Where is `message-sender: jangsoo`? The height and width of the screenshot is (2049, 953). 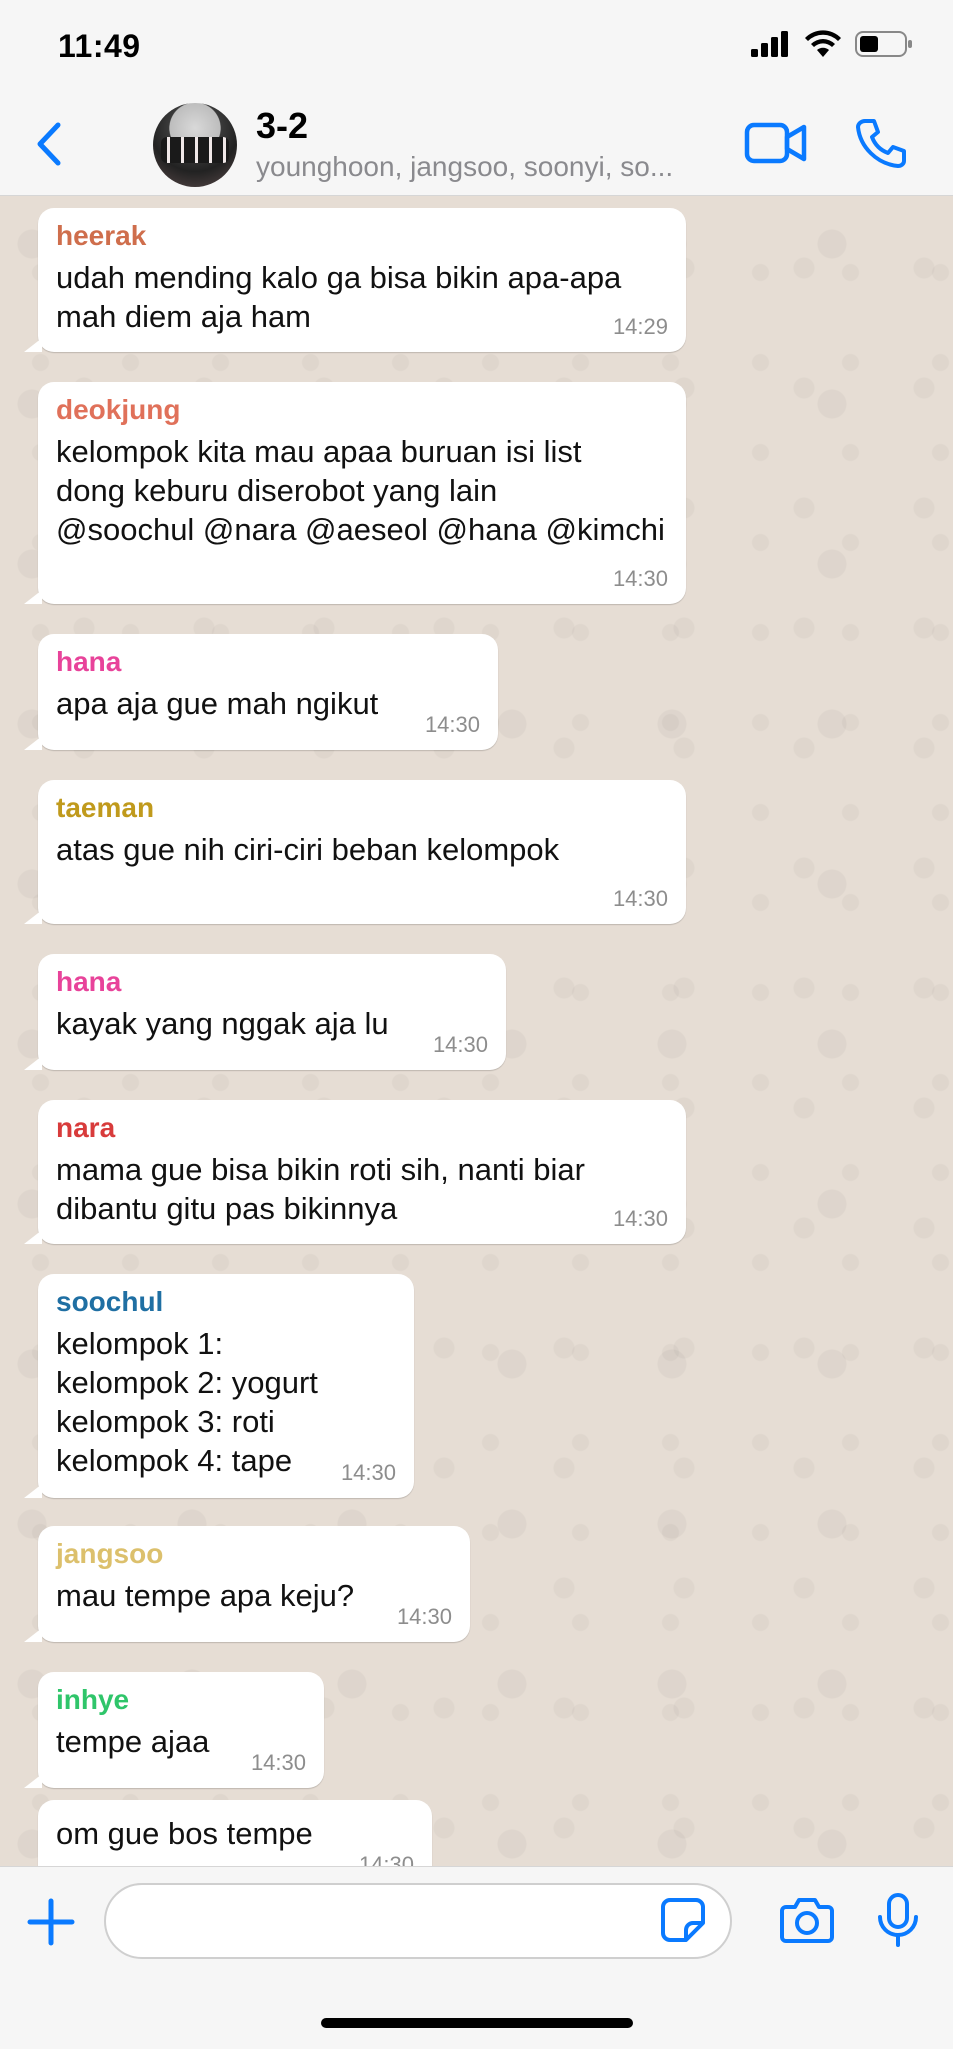
message-sender: jangsoo is located at coordinates (110, 1553).